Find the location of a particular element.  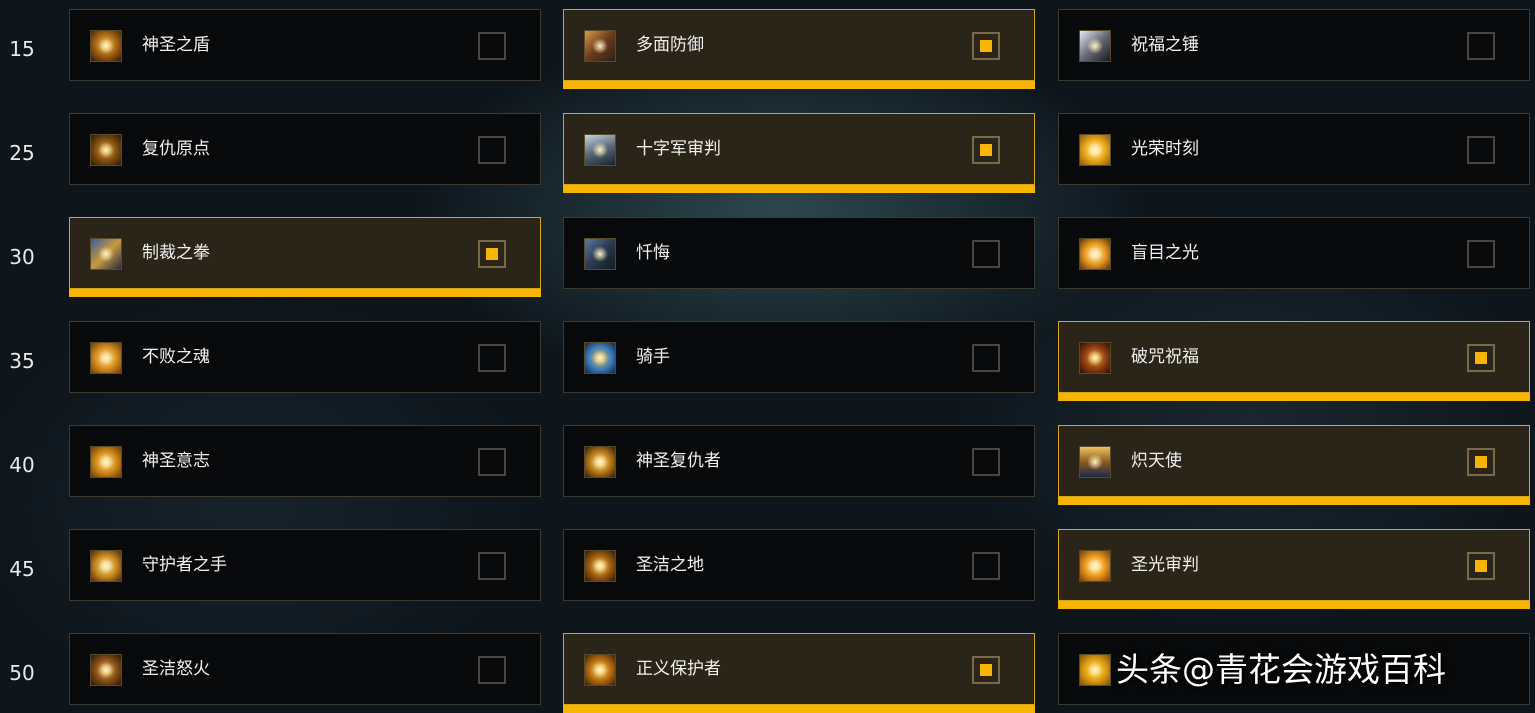

talent-name: 正义保护者 is located at coordinates (678, 669).